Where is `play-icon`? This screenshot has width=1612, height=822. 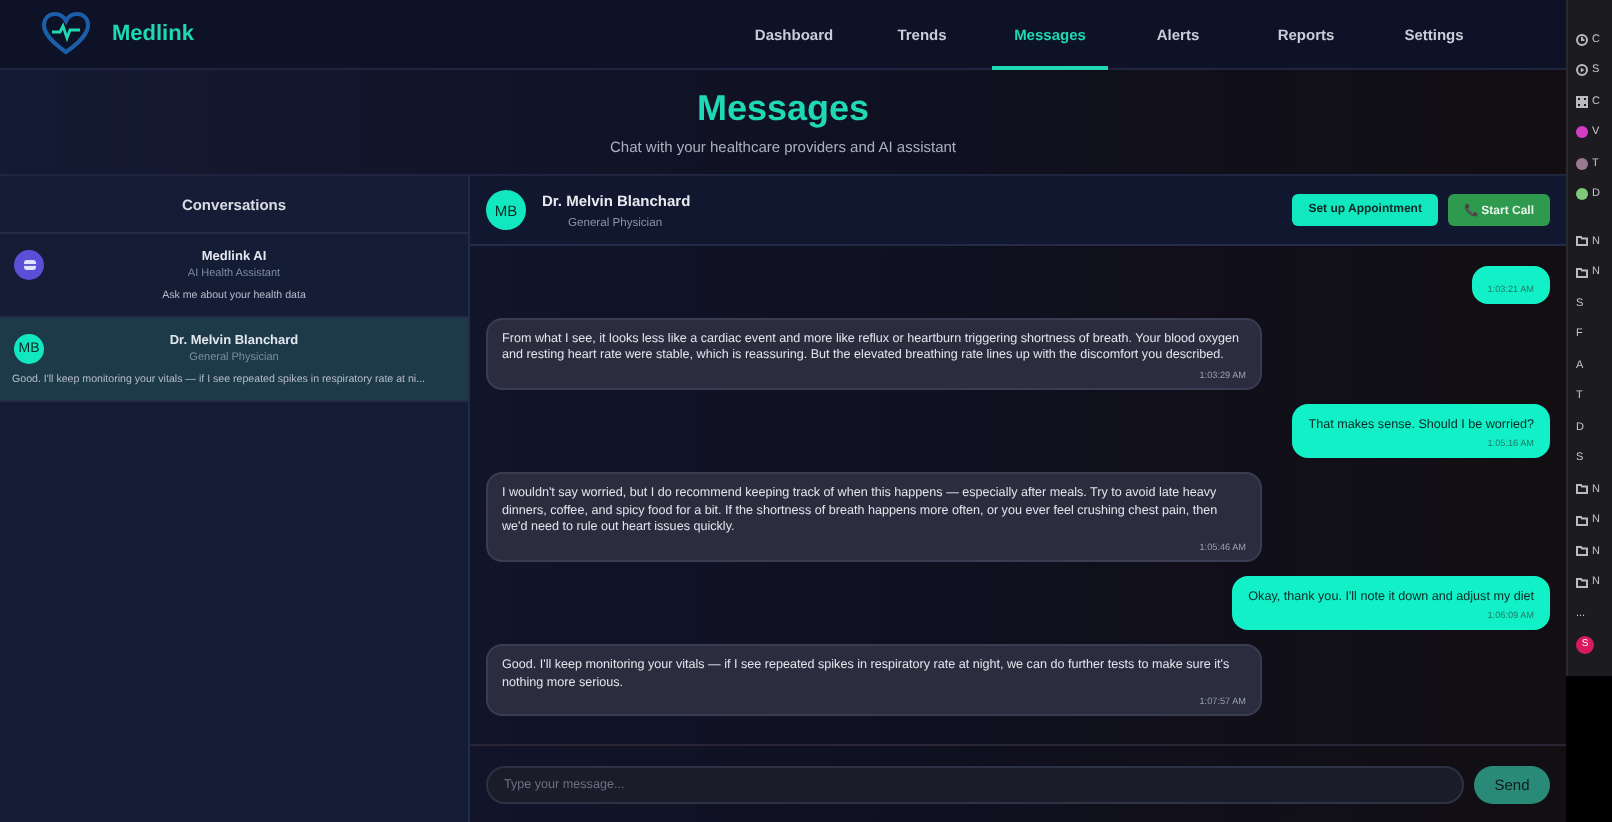 play-icon is located at coordinates (1582, 70).